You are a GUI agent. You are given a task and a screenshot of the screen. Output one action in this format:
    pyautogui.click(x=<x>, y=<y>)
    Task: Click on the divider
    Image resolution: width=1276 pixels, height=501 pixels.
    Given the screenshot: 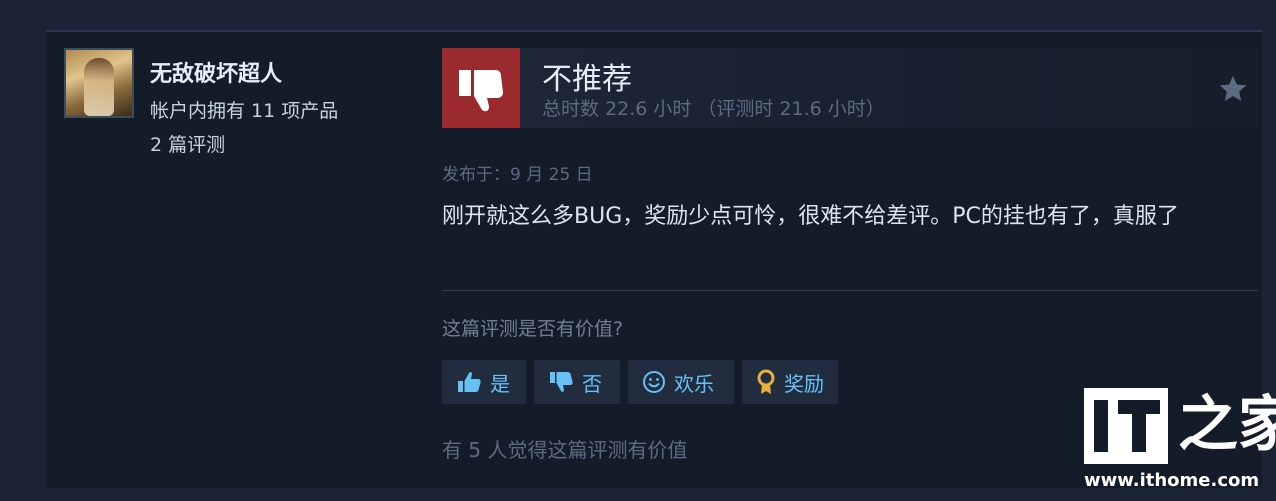 What is the action you would take?
    pyautogui.click(x=850, y=290)
    